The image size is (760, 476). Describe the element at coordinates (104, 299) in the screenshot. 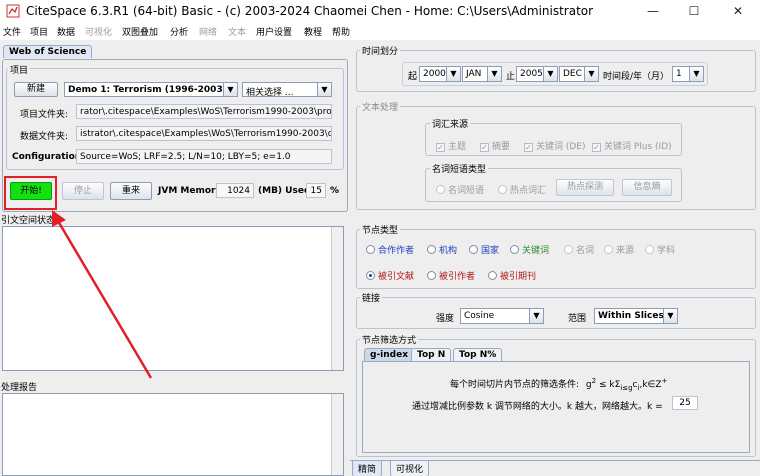

I see `arrow-shaft` at that location.